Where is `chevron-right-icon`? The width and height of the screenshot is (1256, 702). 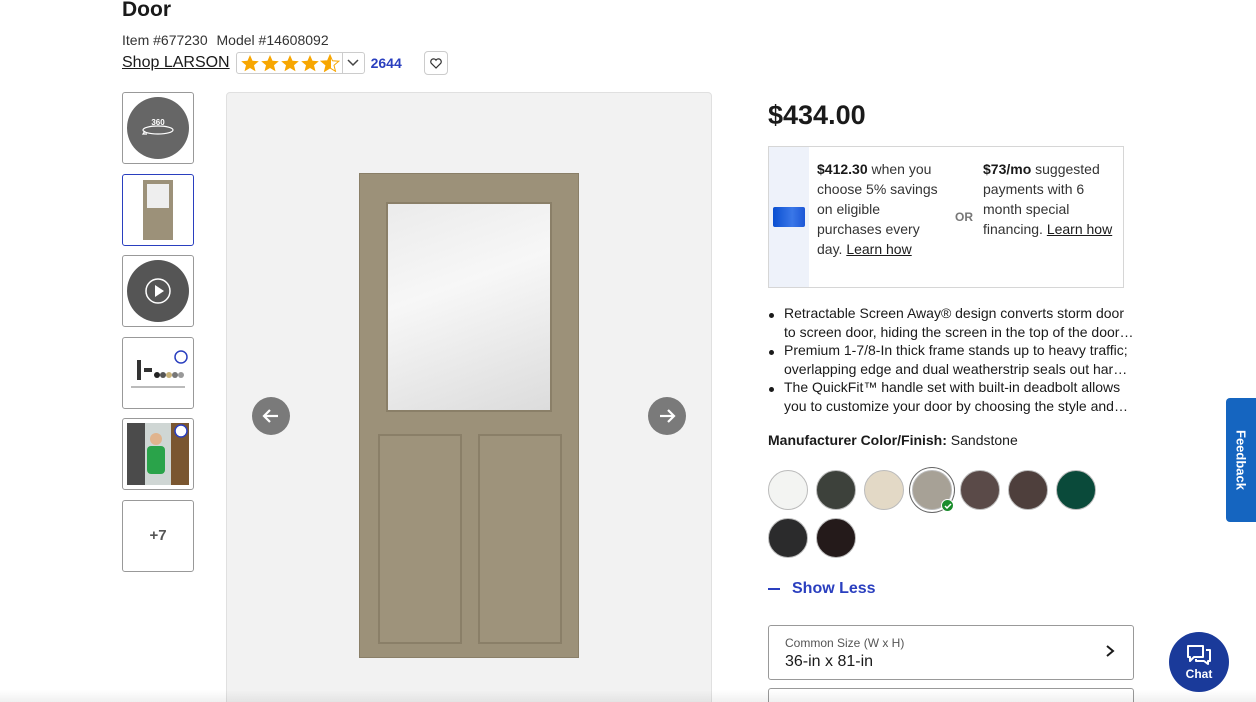
chevron-right-icon is located at coordinates (1110, 651).